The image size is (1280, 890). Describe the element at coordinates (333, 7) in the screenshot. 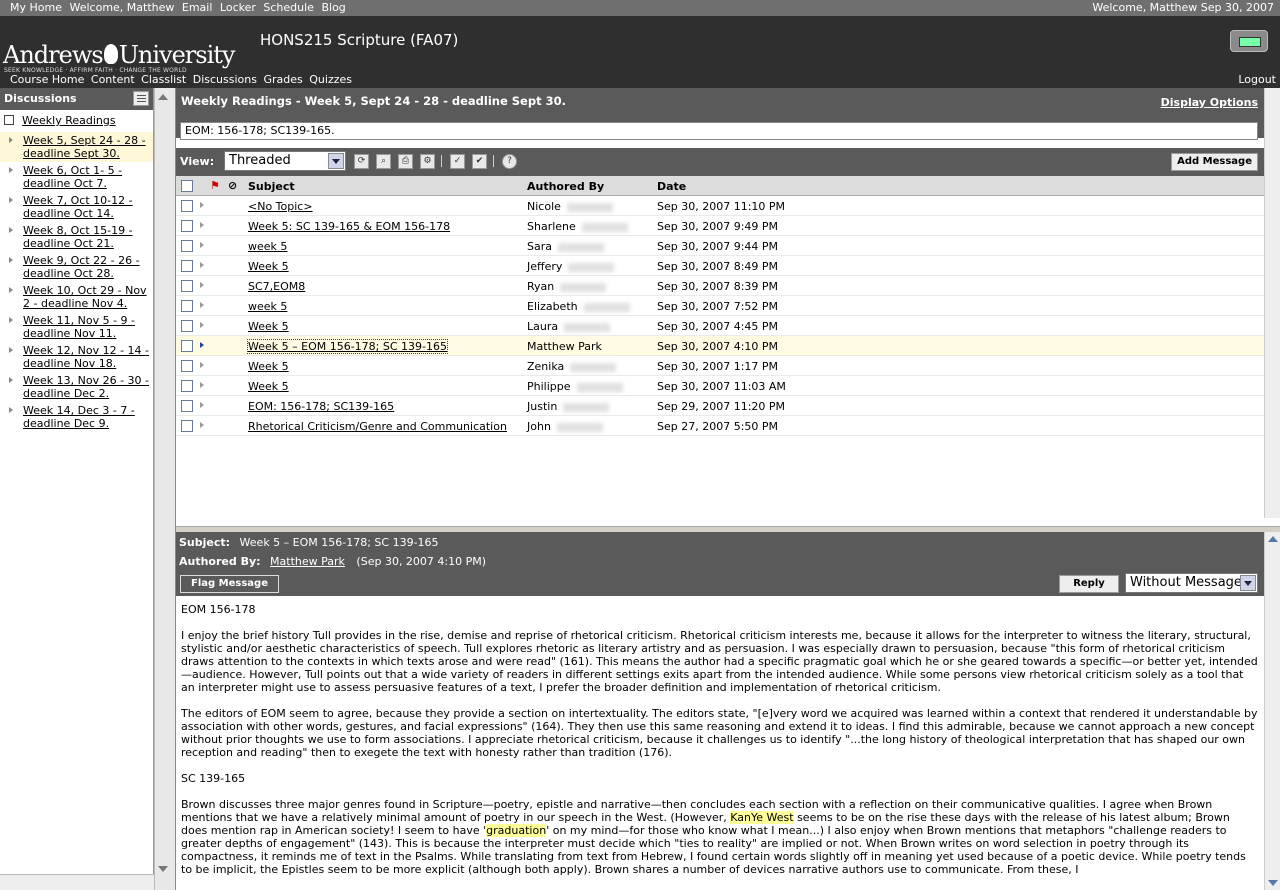

I see `blog-link: Blog` at that location.